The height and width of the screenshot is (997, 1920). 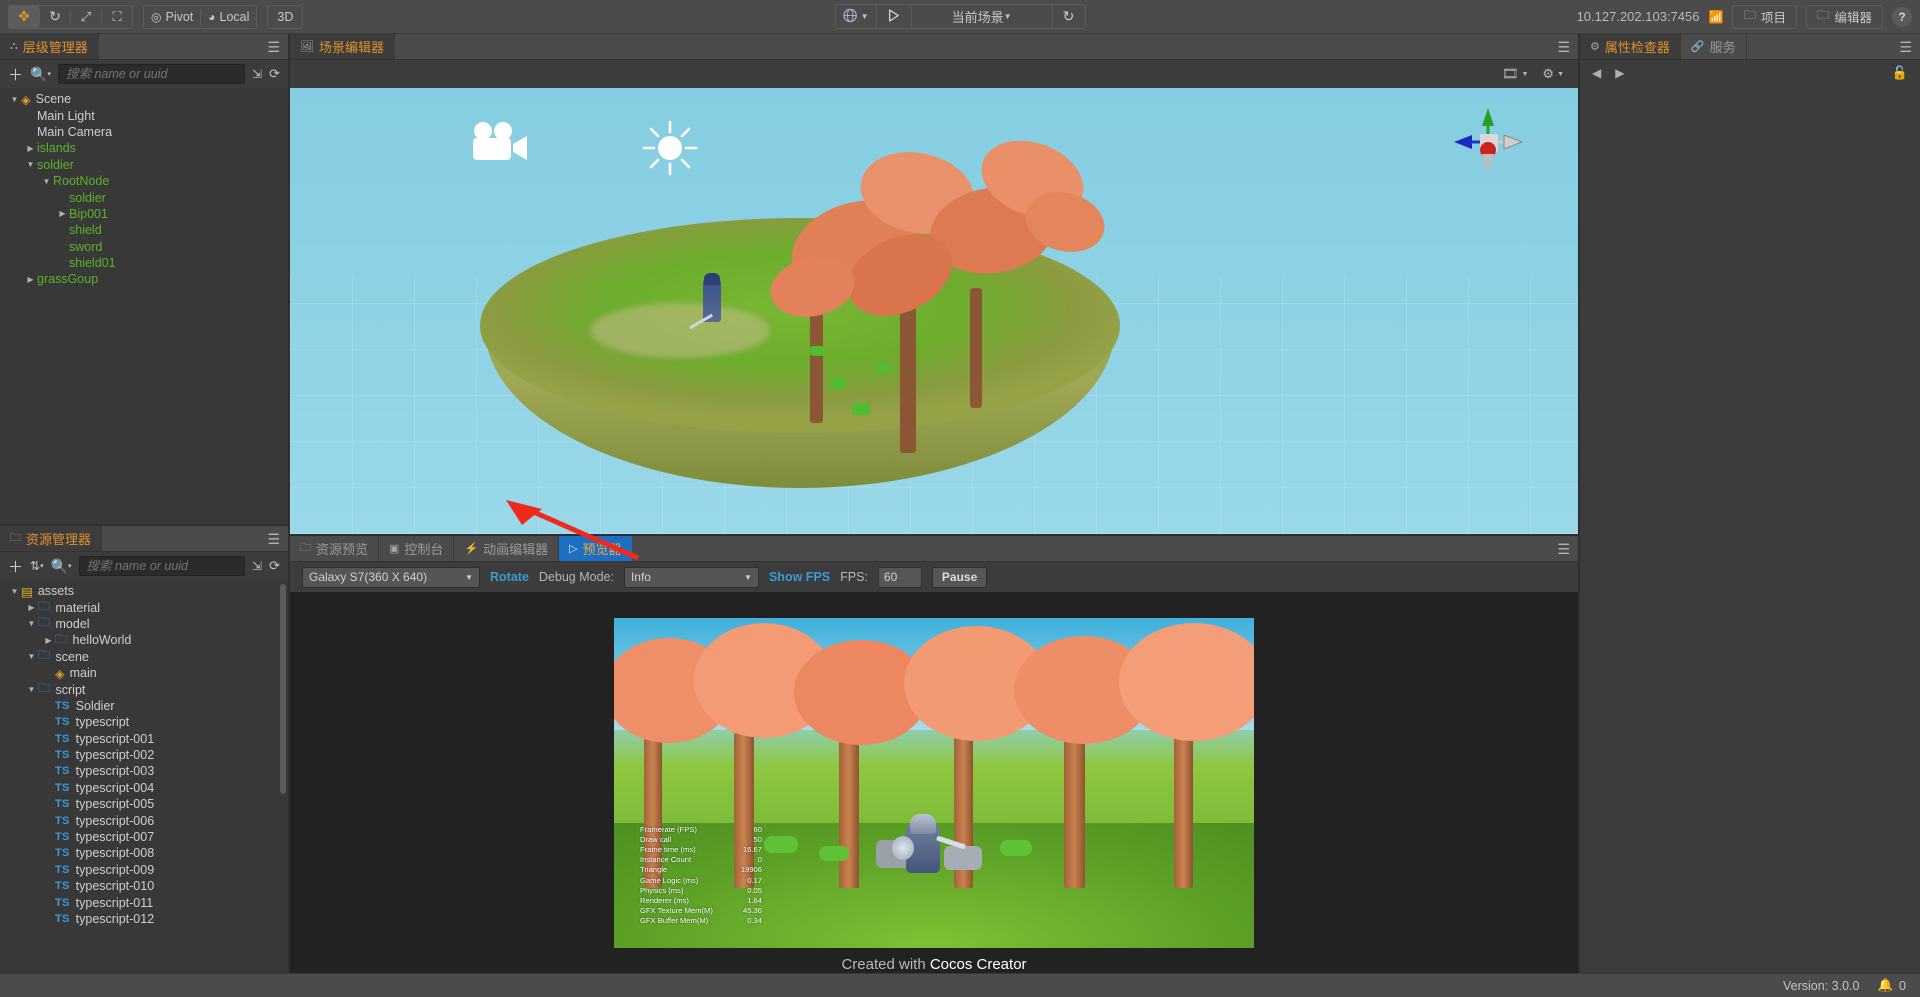 I want to click on tree-row: ▼ 🗀 script, so click(x=144, y=689).